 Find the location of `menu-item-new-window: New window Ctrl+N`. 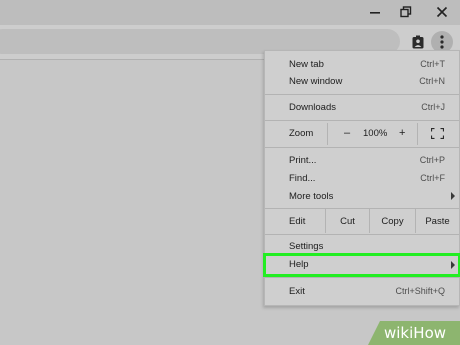

menu-item-new-window: New window Ctrl+N is located at coordinates (362, 82).